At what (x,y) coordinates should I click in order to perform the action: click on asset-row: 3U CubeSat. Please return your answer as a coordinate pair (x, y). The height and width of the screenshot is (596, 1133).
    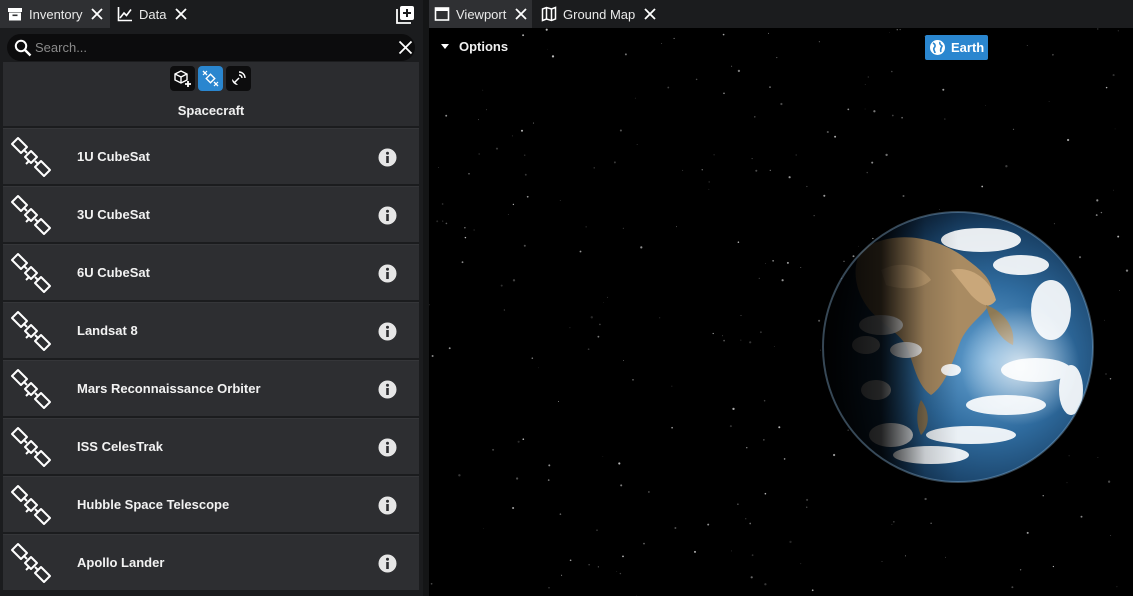
    Looking at the image, I should click on (211, 214).